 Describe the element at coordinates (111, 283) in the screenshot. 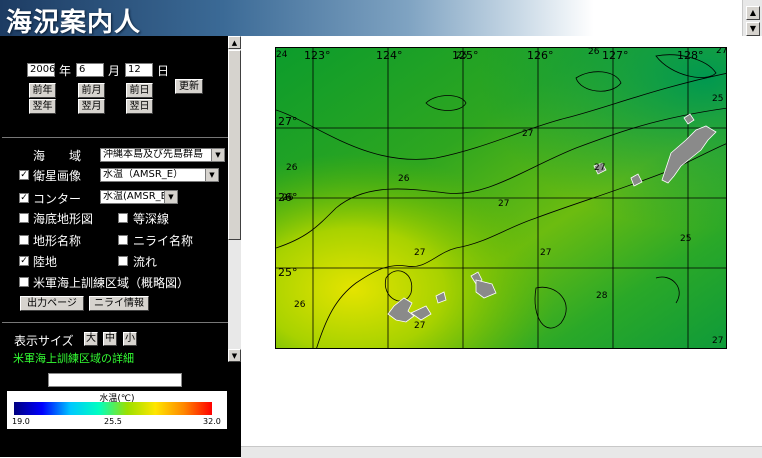

I see `training-area-label: 米軍海上訓練区域（概略図）` at that location.